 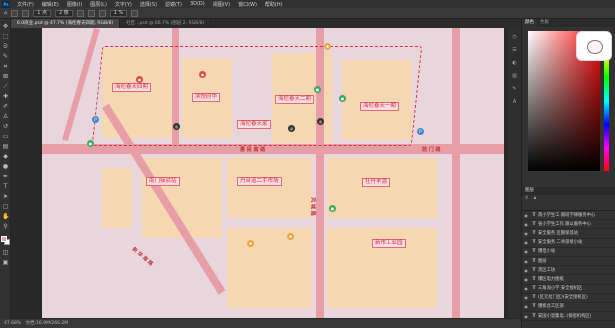 What do you see at coordinates (118, 13) in the screenshot?
I see `zoom-field: 1 %` at bounding box center [118, 13].